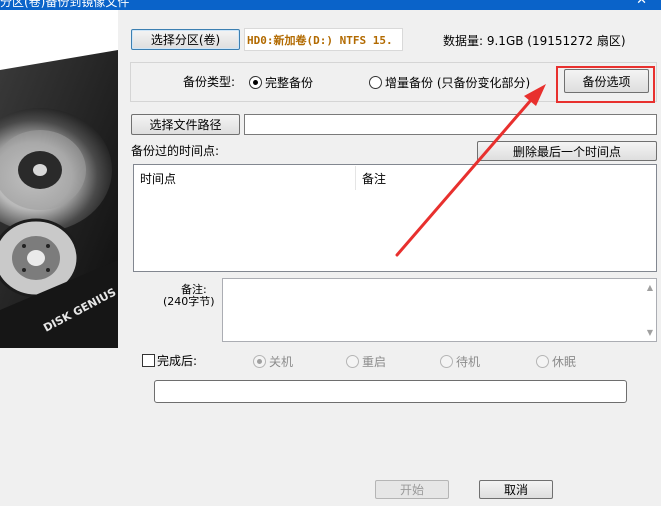 This screenshot has height=506, width=661. Describe the element at coordinates (189, 301) in the screenshot. I see `remark-hint: (240字节)` at that location.